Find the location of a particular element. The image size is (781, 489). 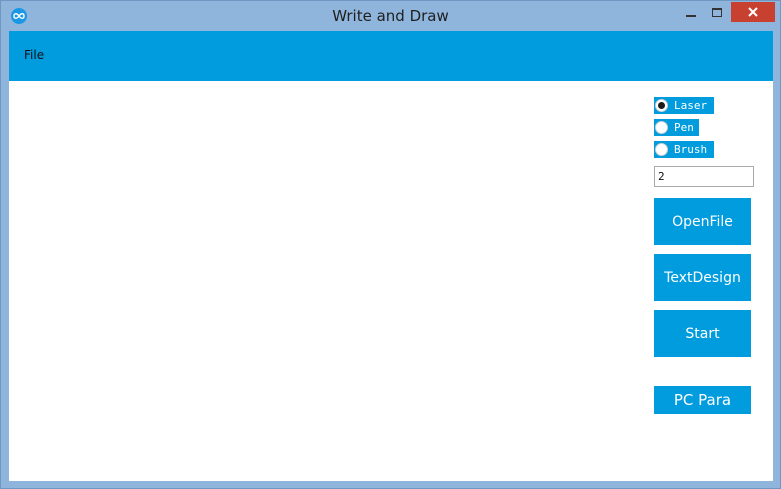

minimize-icon is located at coordinates (691, 16).